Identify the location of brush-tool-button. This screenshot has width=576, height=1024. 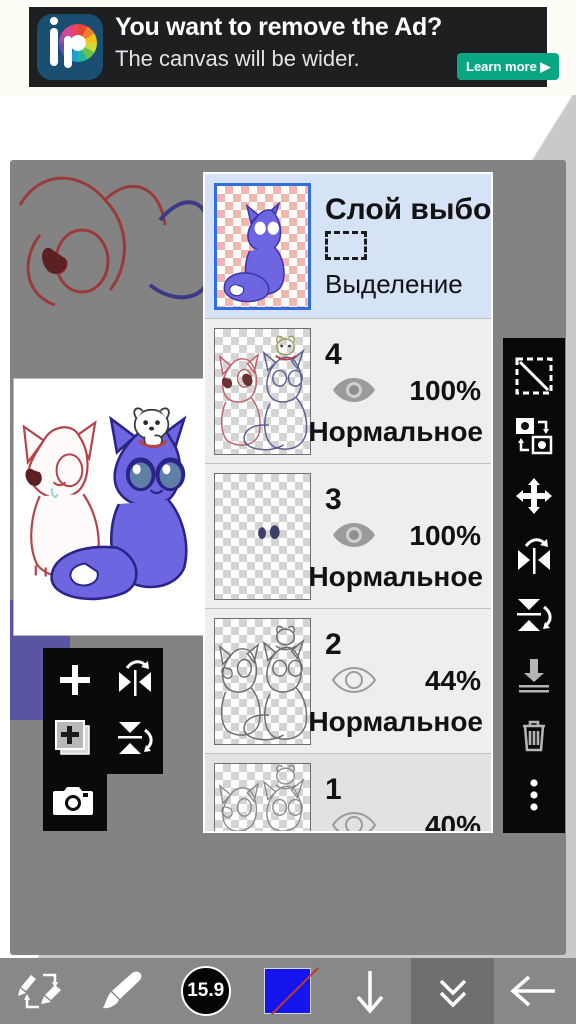
(123, 991).